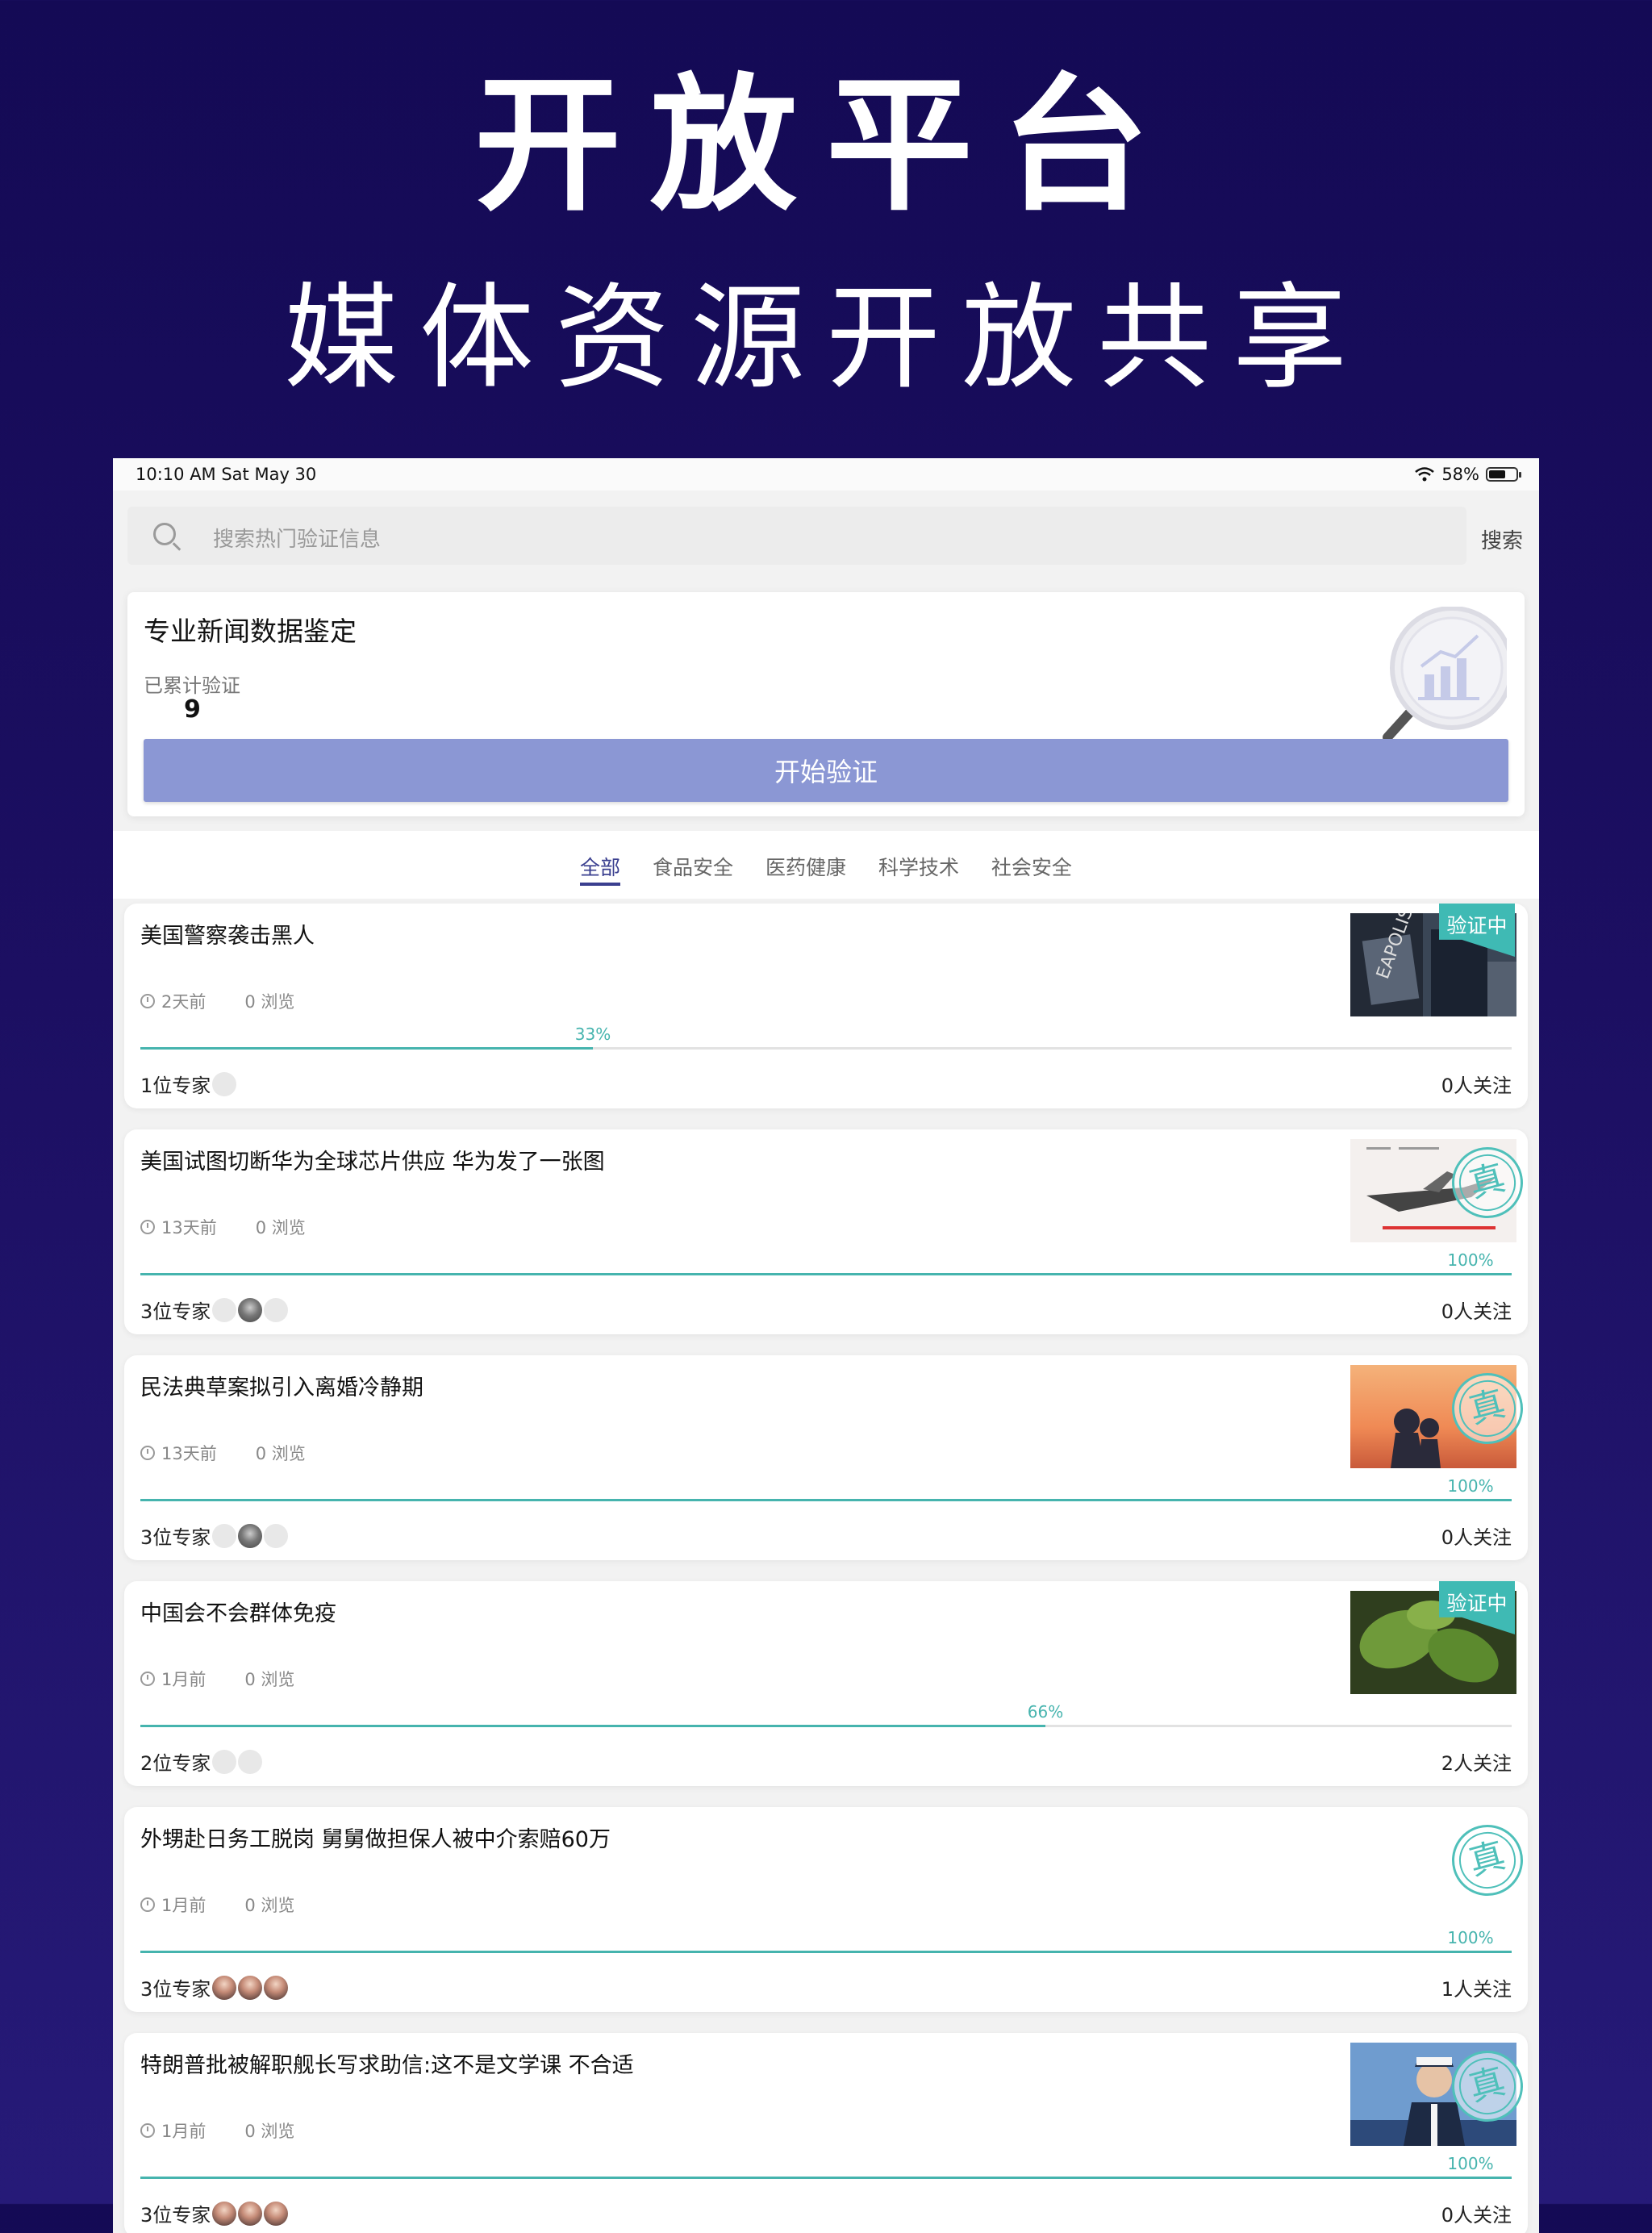  What do you see at coordinates (281, 1387) in the screenshot?
I see `news-title: 民法典草案拟引入离婚冷静期` at bounding box center [281, 1387].